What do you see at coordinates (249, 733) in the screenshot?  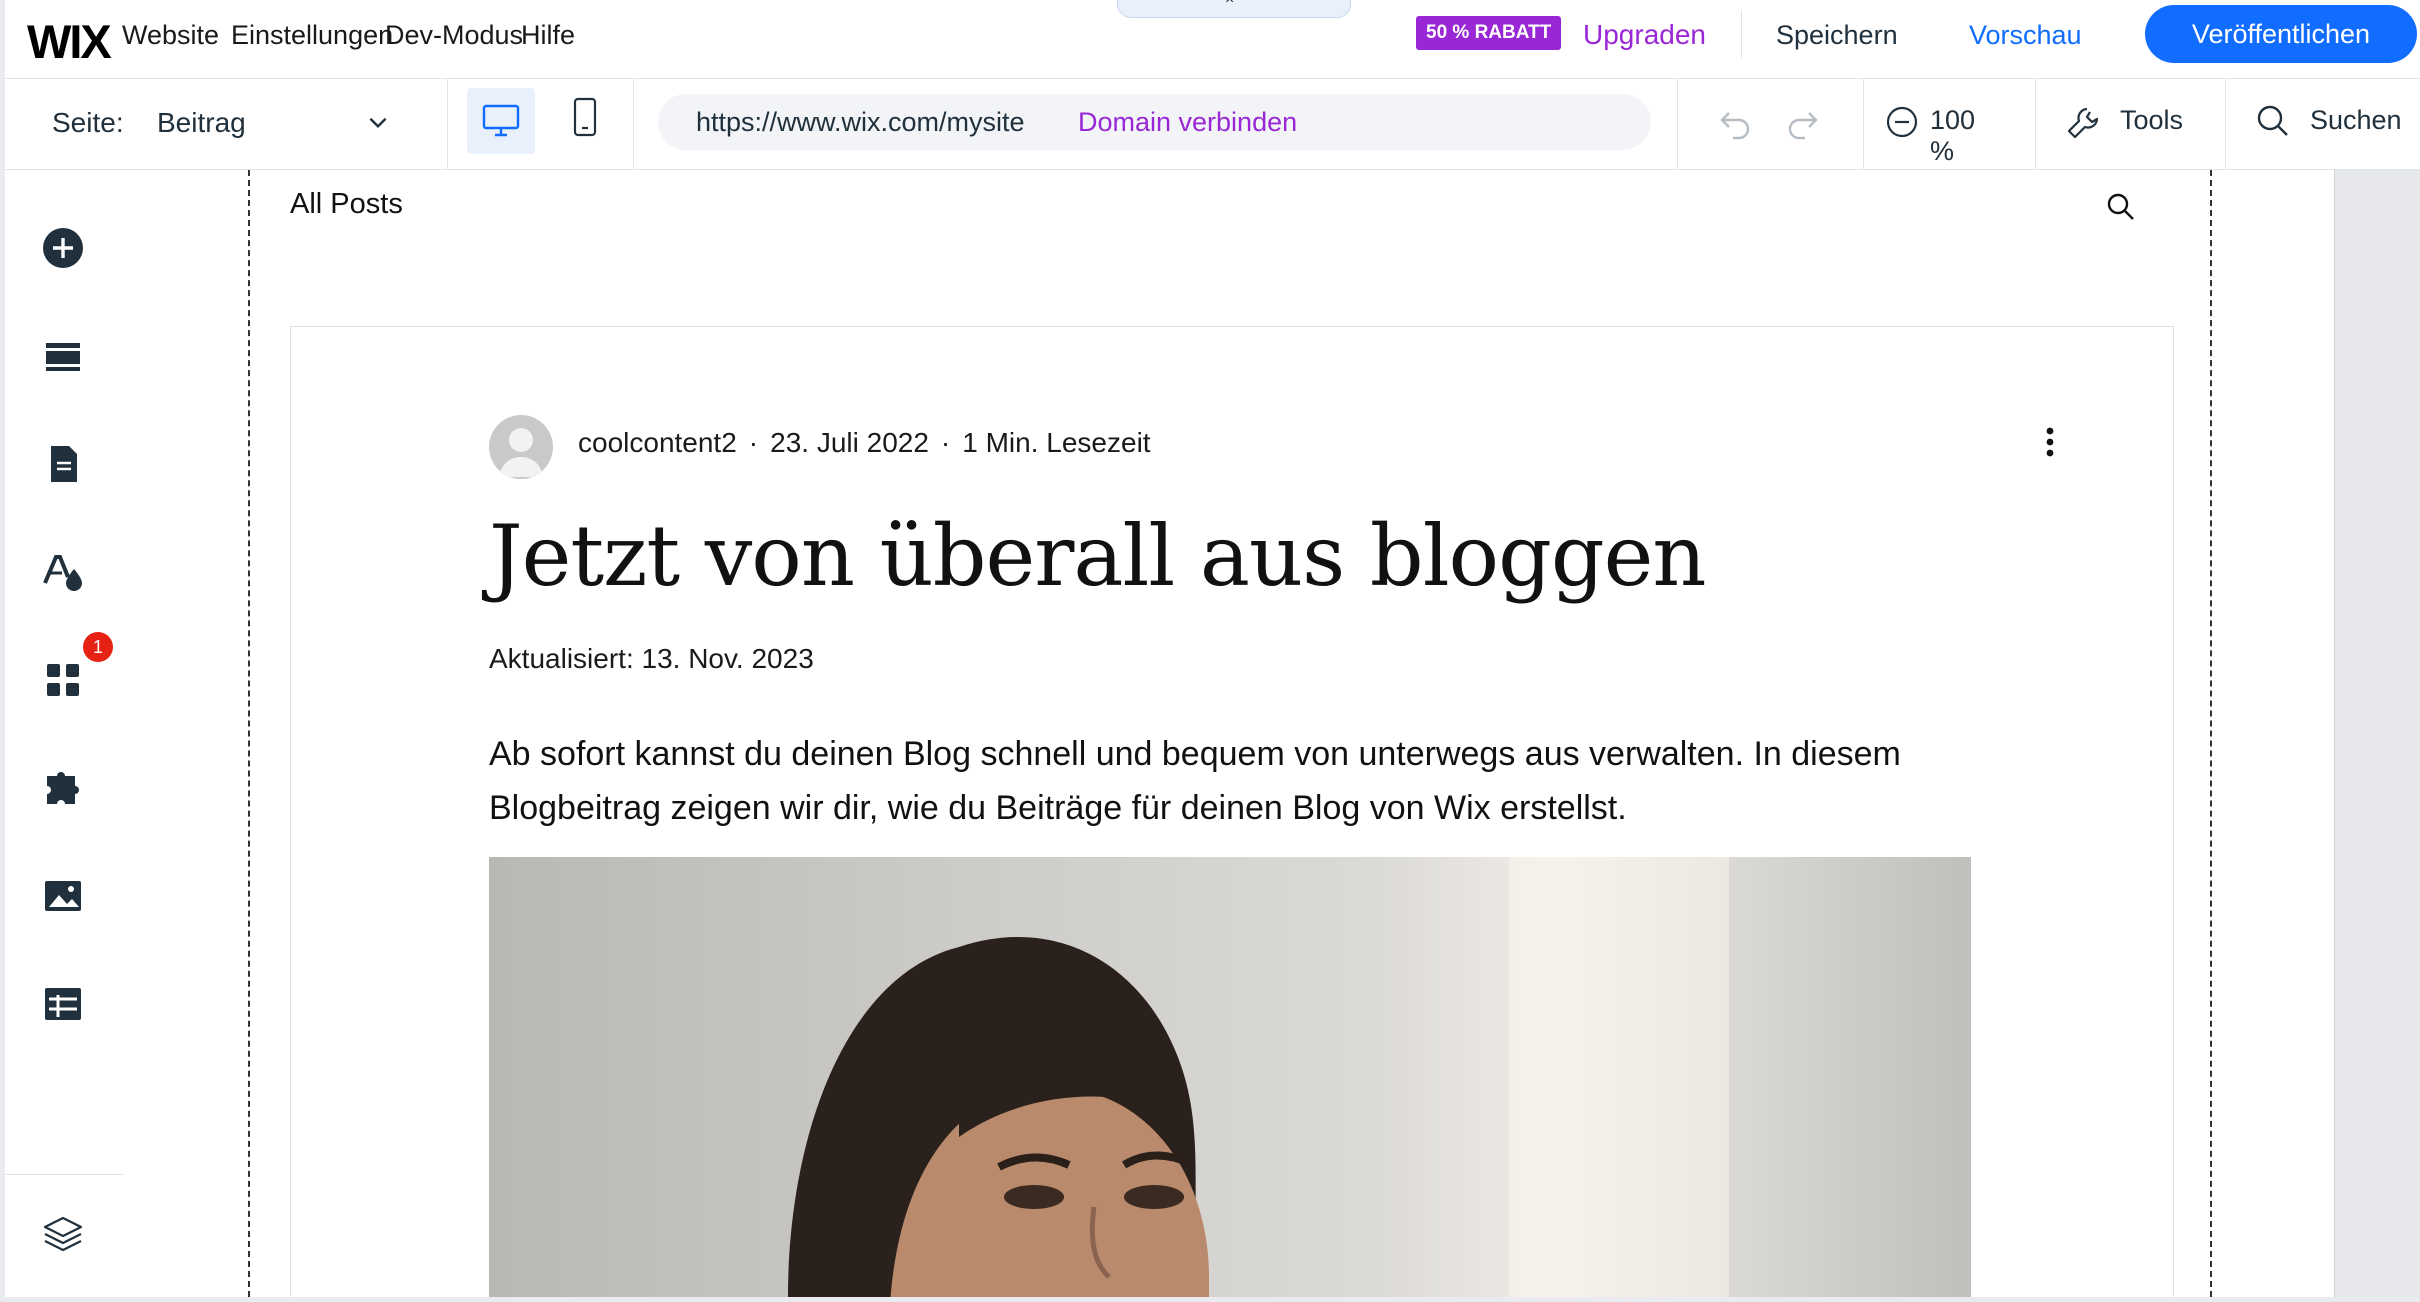 I see `grid-line-left` at bounding box center [249, 733].